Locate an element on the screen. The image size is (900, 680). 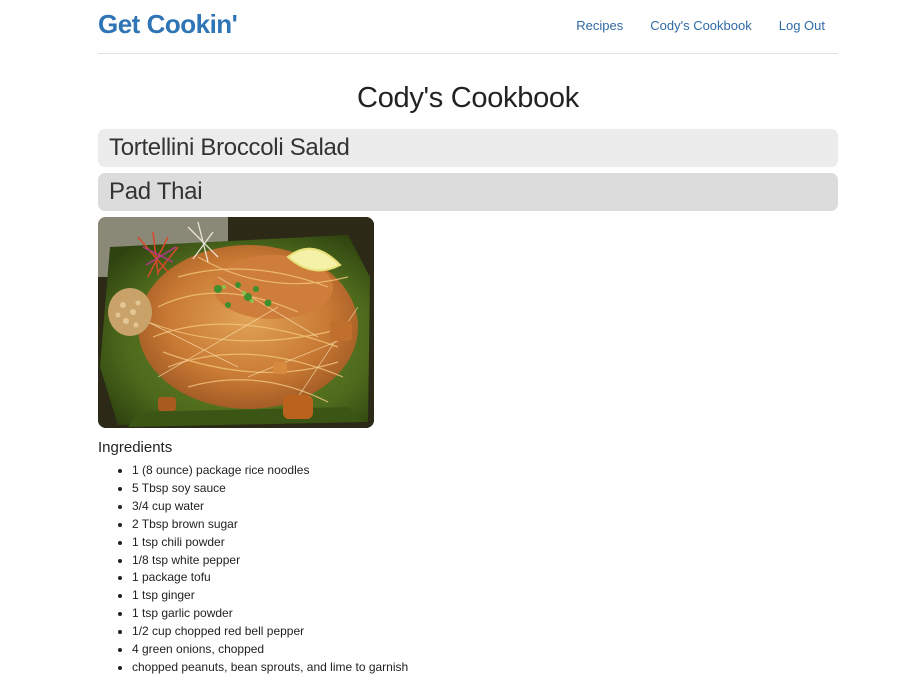
nav-links: Recipes Cody's Cookbook Log Out is located at coordinates (707, 25).